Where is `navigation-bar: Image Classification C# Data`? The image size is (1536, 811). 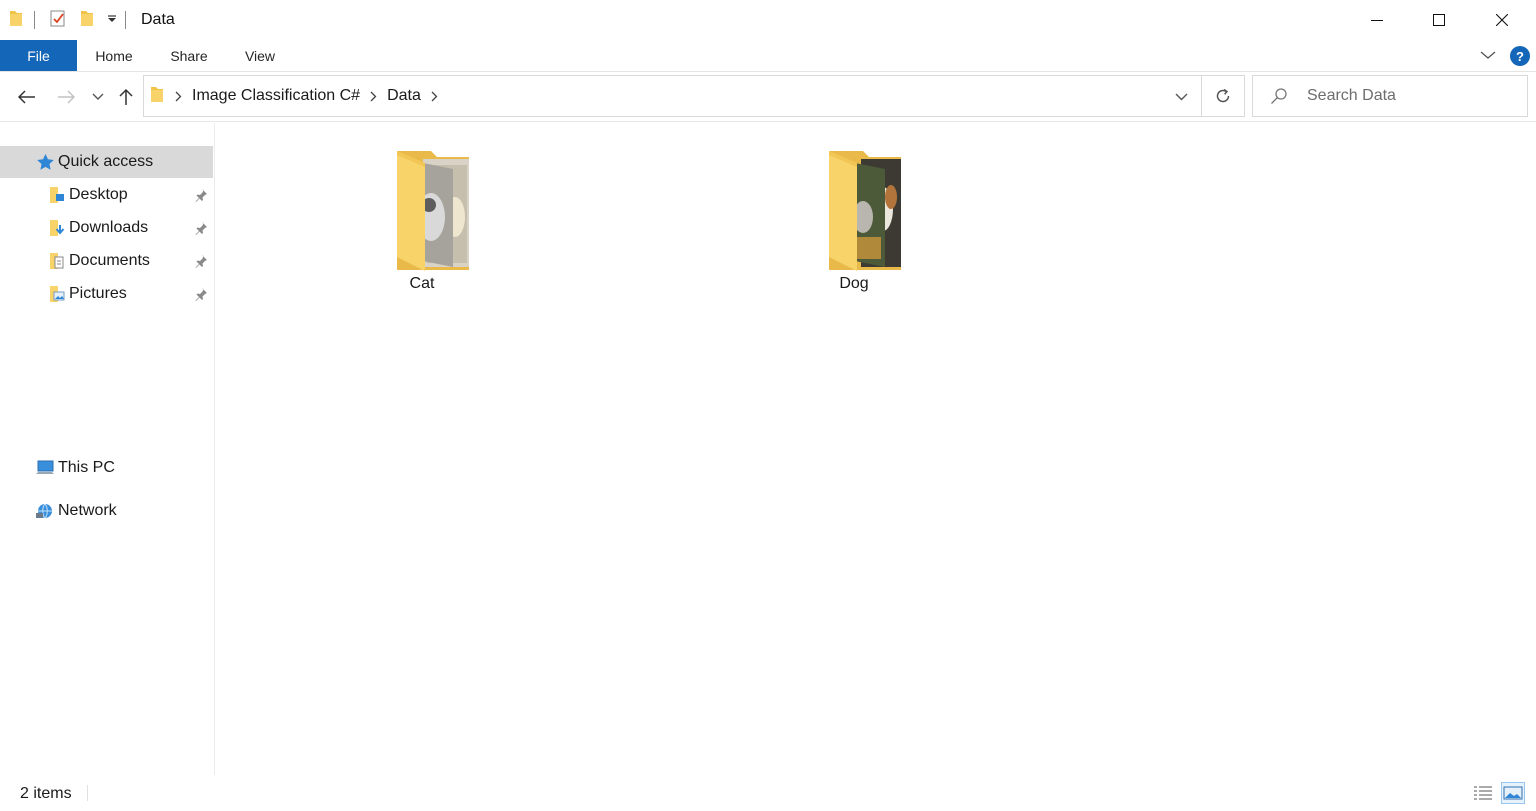
navigation-bar: Image Classification C# Data is located at coordinates (768, 97).